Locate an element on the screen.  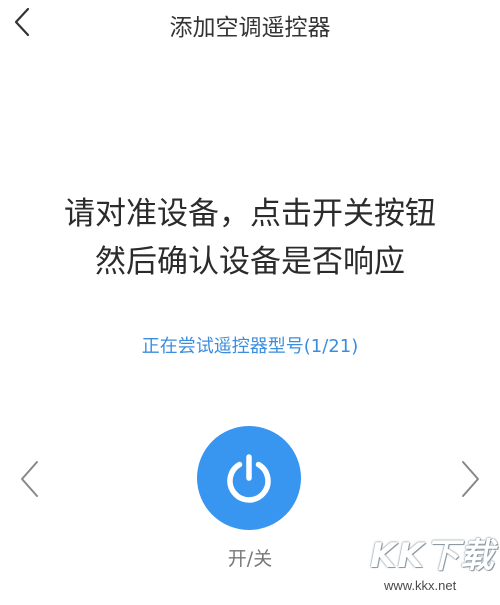
power-icon is located at coordinates (249, 478).